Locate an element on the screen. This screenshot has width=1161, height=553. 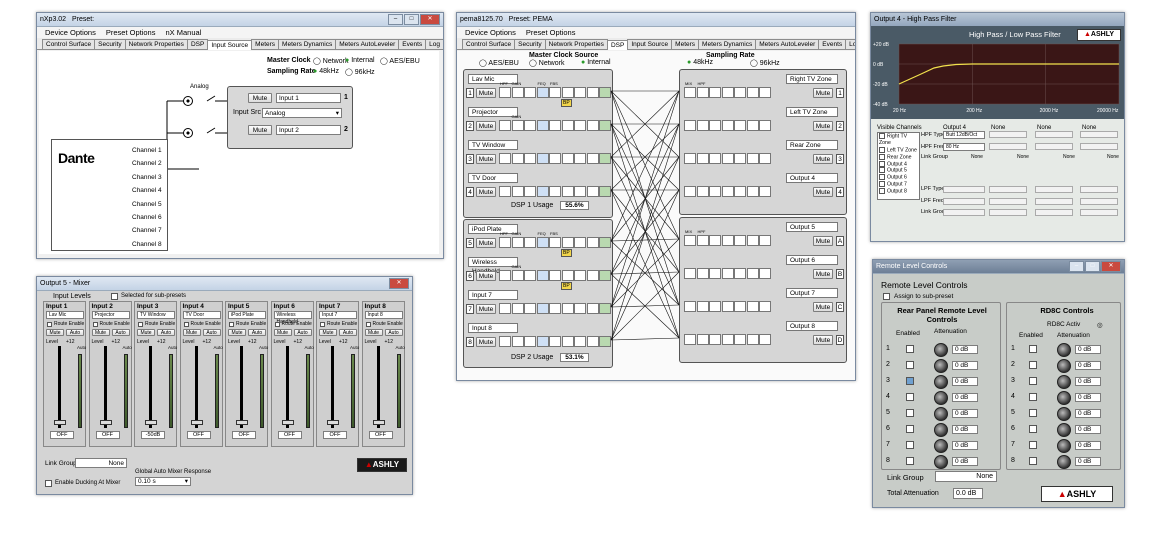
menu-nx-manual: nX Manual is located at coordinates (183, 32).